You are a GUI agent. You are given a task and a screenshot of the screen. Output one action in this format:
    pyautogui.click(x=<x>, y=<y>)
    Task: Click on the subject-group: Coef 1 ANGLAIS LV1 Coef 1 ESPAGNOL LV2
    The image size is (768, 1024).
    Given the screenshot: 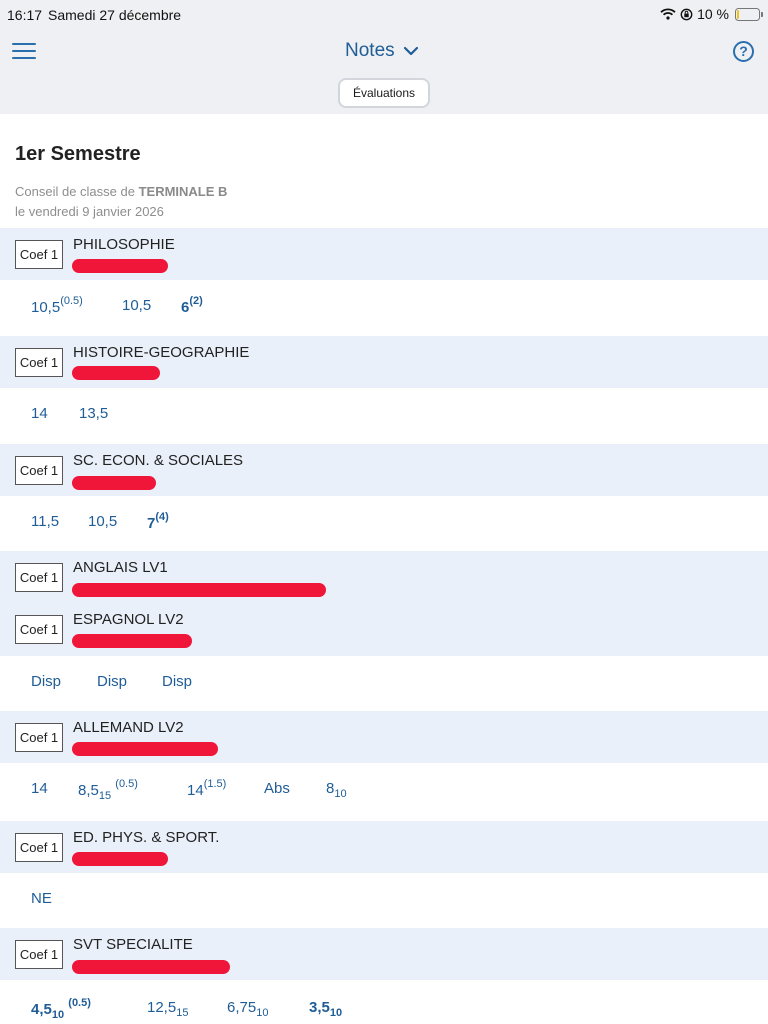 What is the action you would take?
    pyautogui.click(x=384, y=603)
    